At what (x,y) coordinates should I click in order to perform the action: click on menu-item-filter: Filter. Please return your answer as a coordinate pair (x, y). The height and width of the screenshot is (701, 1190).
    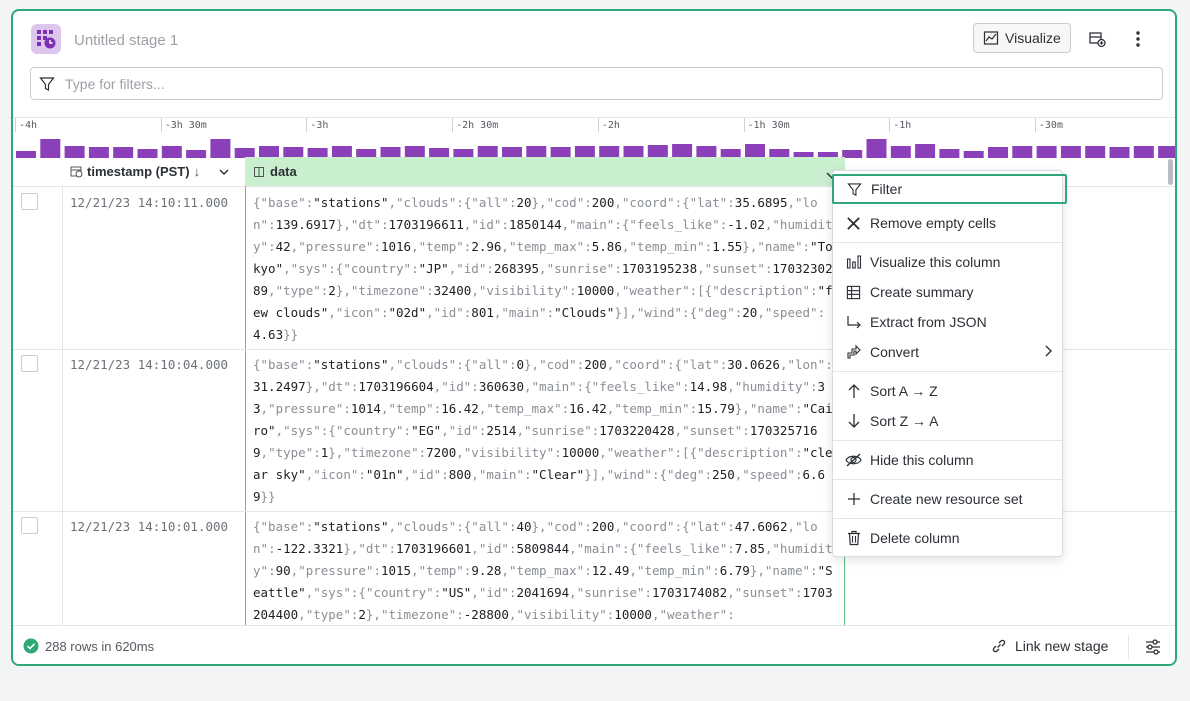
    Looking at the image, I should click on (949, 189).